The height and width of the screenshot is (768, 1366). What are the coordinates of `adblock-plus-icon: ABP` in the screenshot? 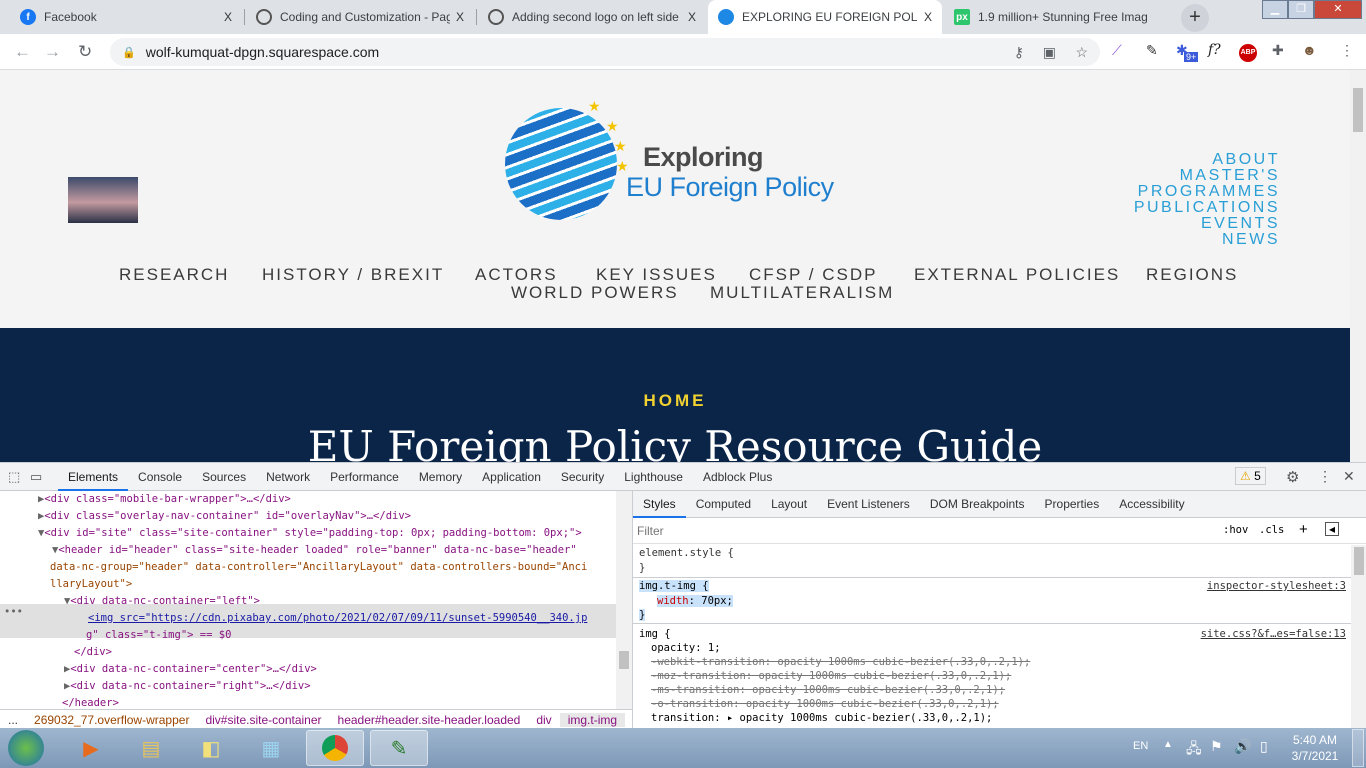 It's located at (1248, 53).